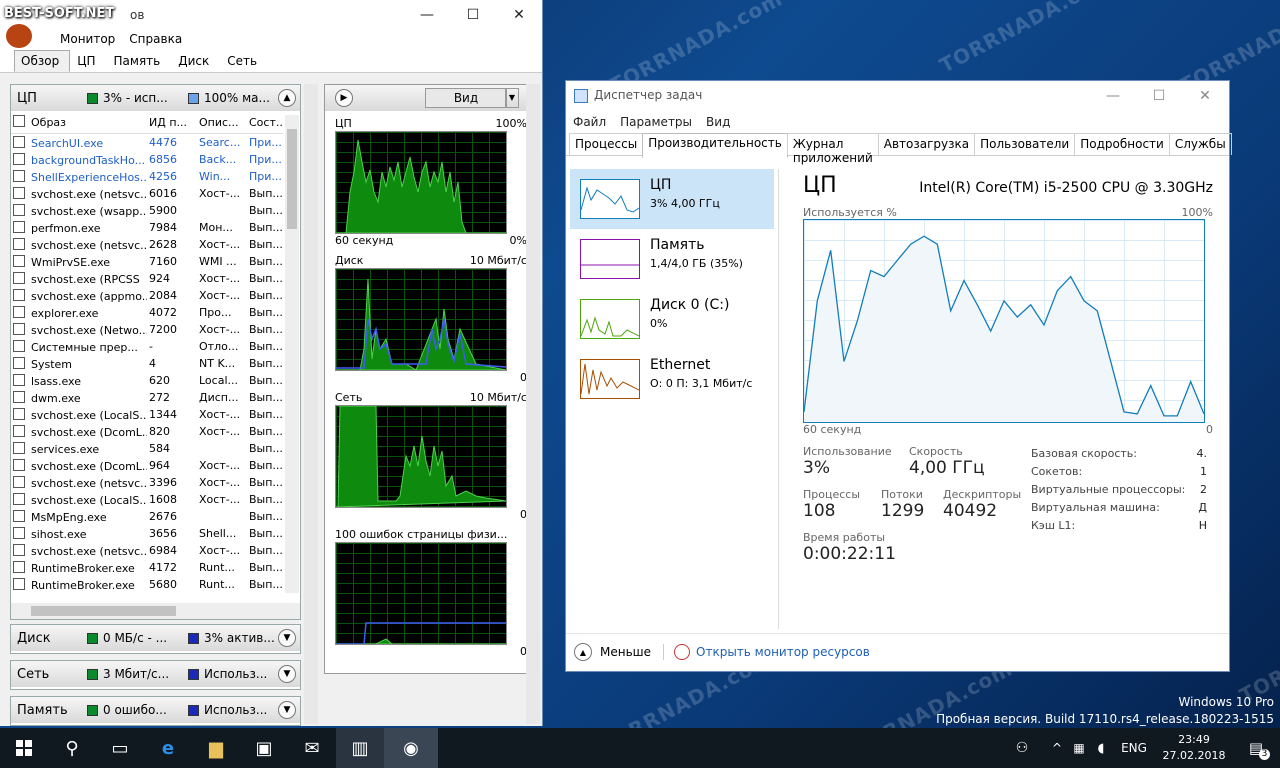 The width and height of the screenshot is (1280, 768). What do you see at coordinates (155, 611) in the screenshot?
I see `horizontal-scrollbar` at bounding box center [155, 611].